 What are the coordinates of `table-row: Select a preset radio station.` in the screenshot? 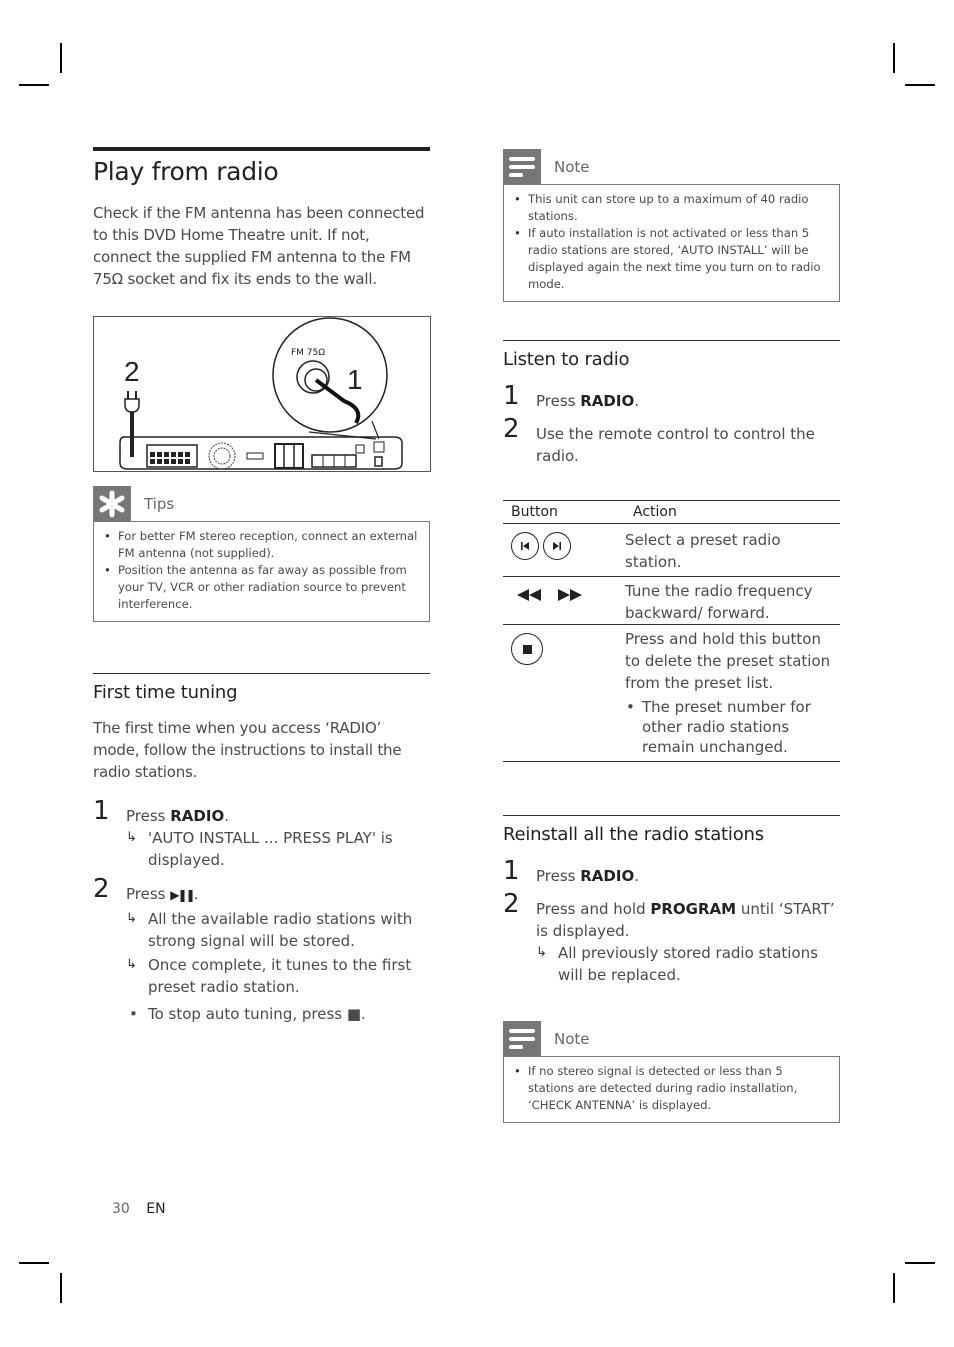 It's located at (671, 550).